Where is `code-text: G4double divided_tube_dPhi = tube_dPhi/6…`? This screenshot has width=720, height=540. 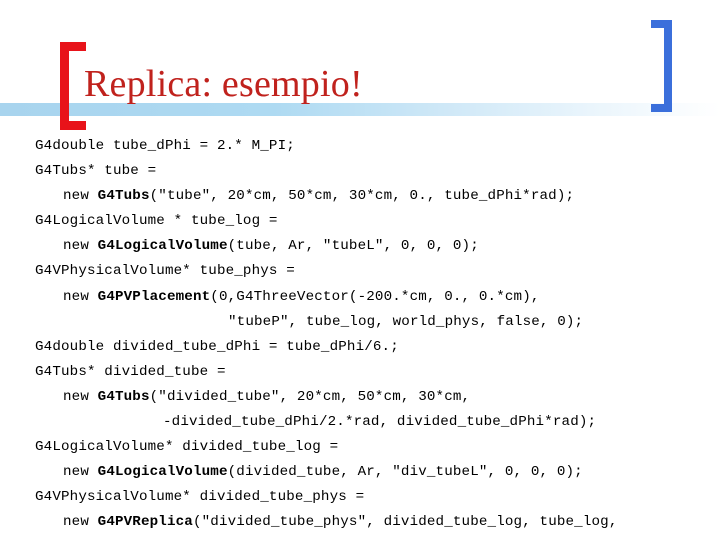
code-text: G4double divided_tube_dPhi = tube_dPhi/6… is located at coordinates (217, 346).